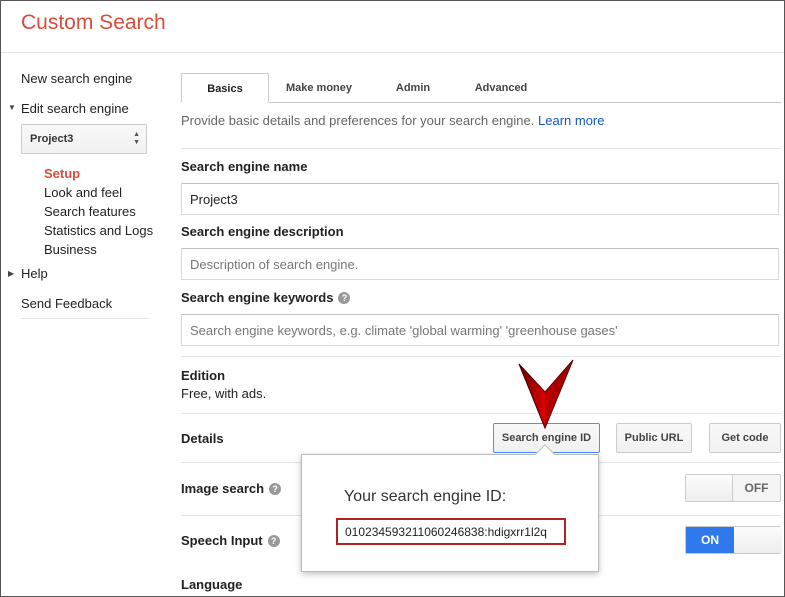 The height and width of the screenshot is (597, 785). I want to click on details-label: Details, so click(202, 438).